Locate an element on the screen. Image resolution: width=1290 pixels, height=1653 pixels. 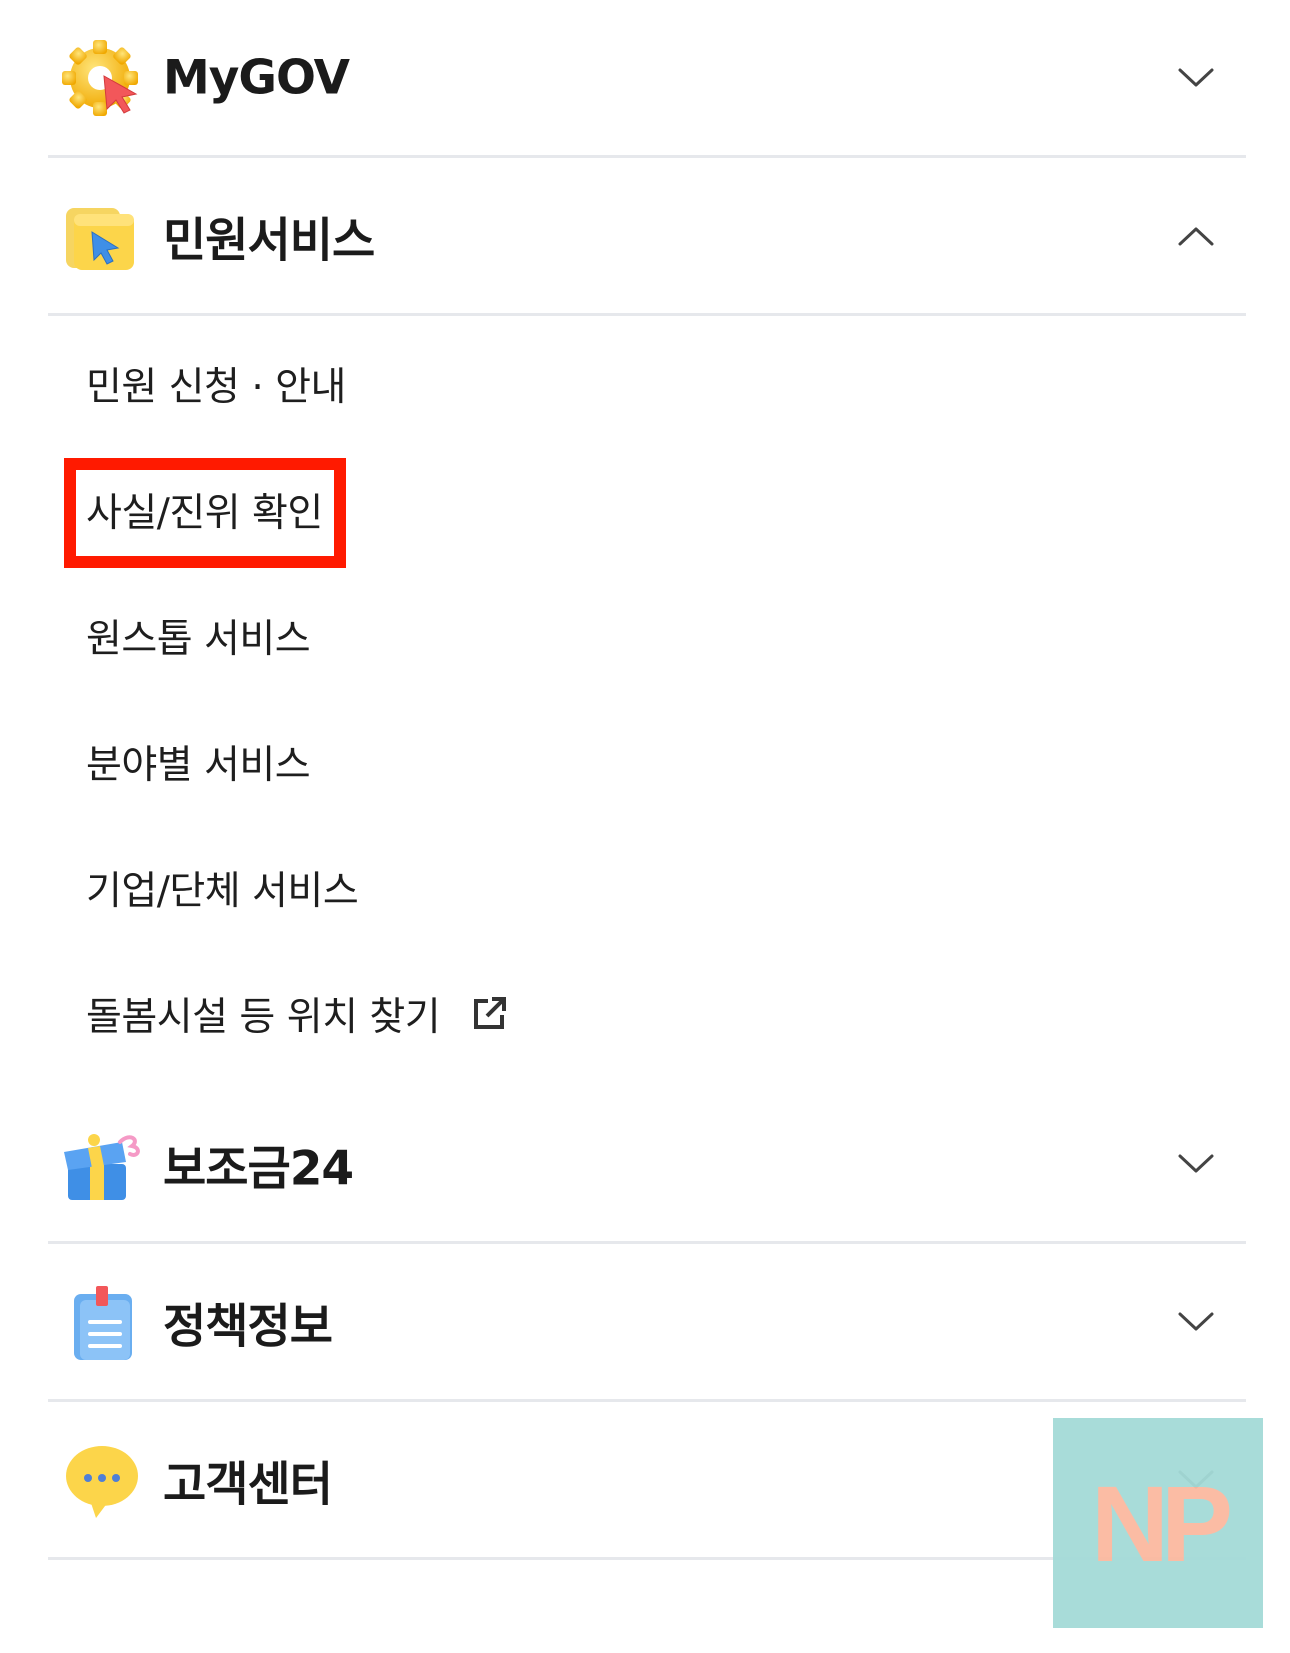
submenu-item-label: 사실/진위 확인 is located at coordinates (204, 513).